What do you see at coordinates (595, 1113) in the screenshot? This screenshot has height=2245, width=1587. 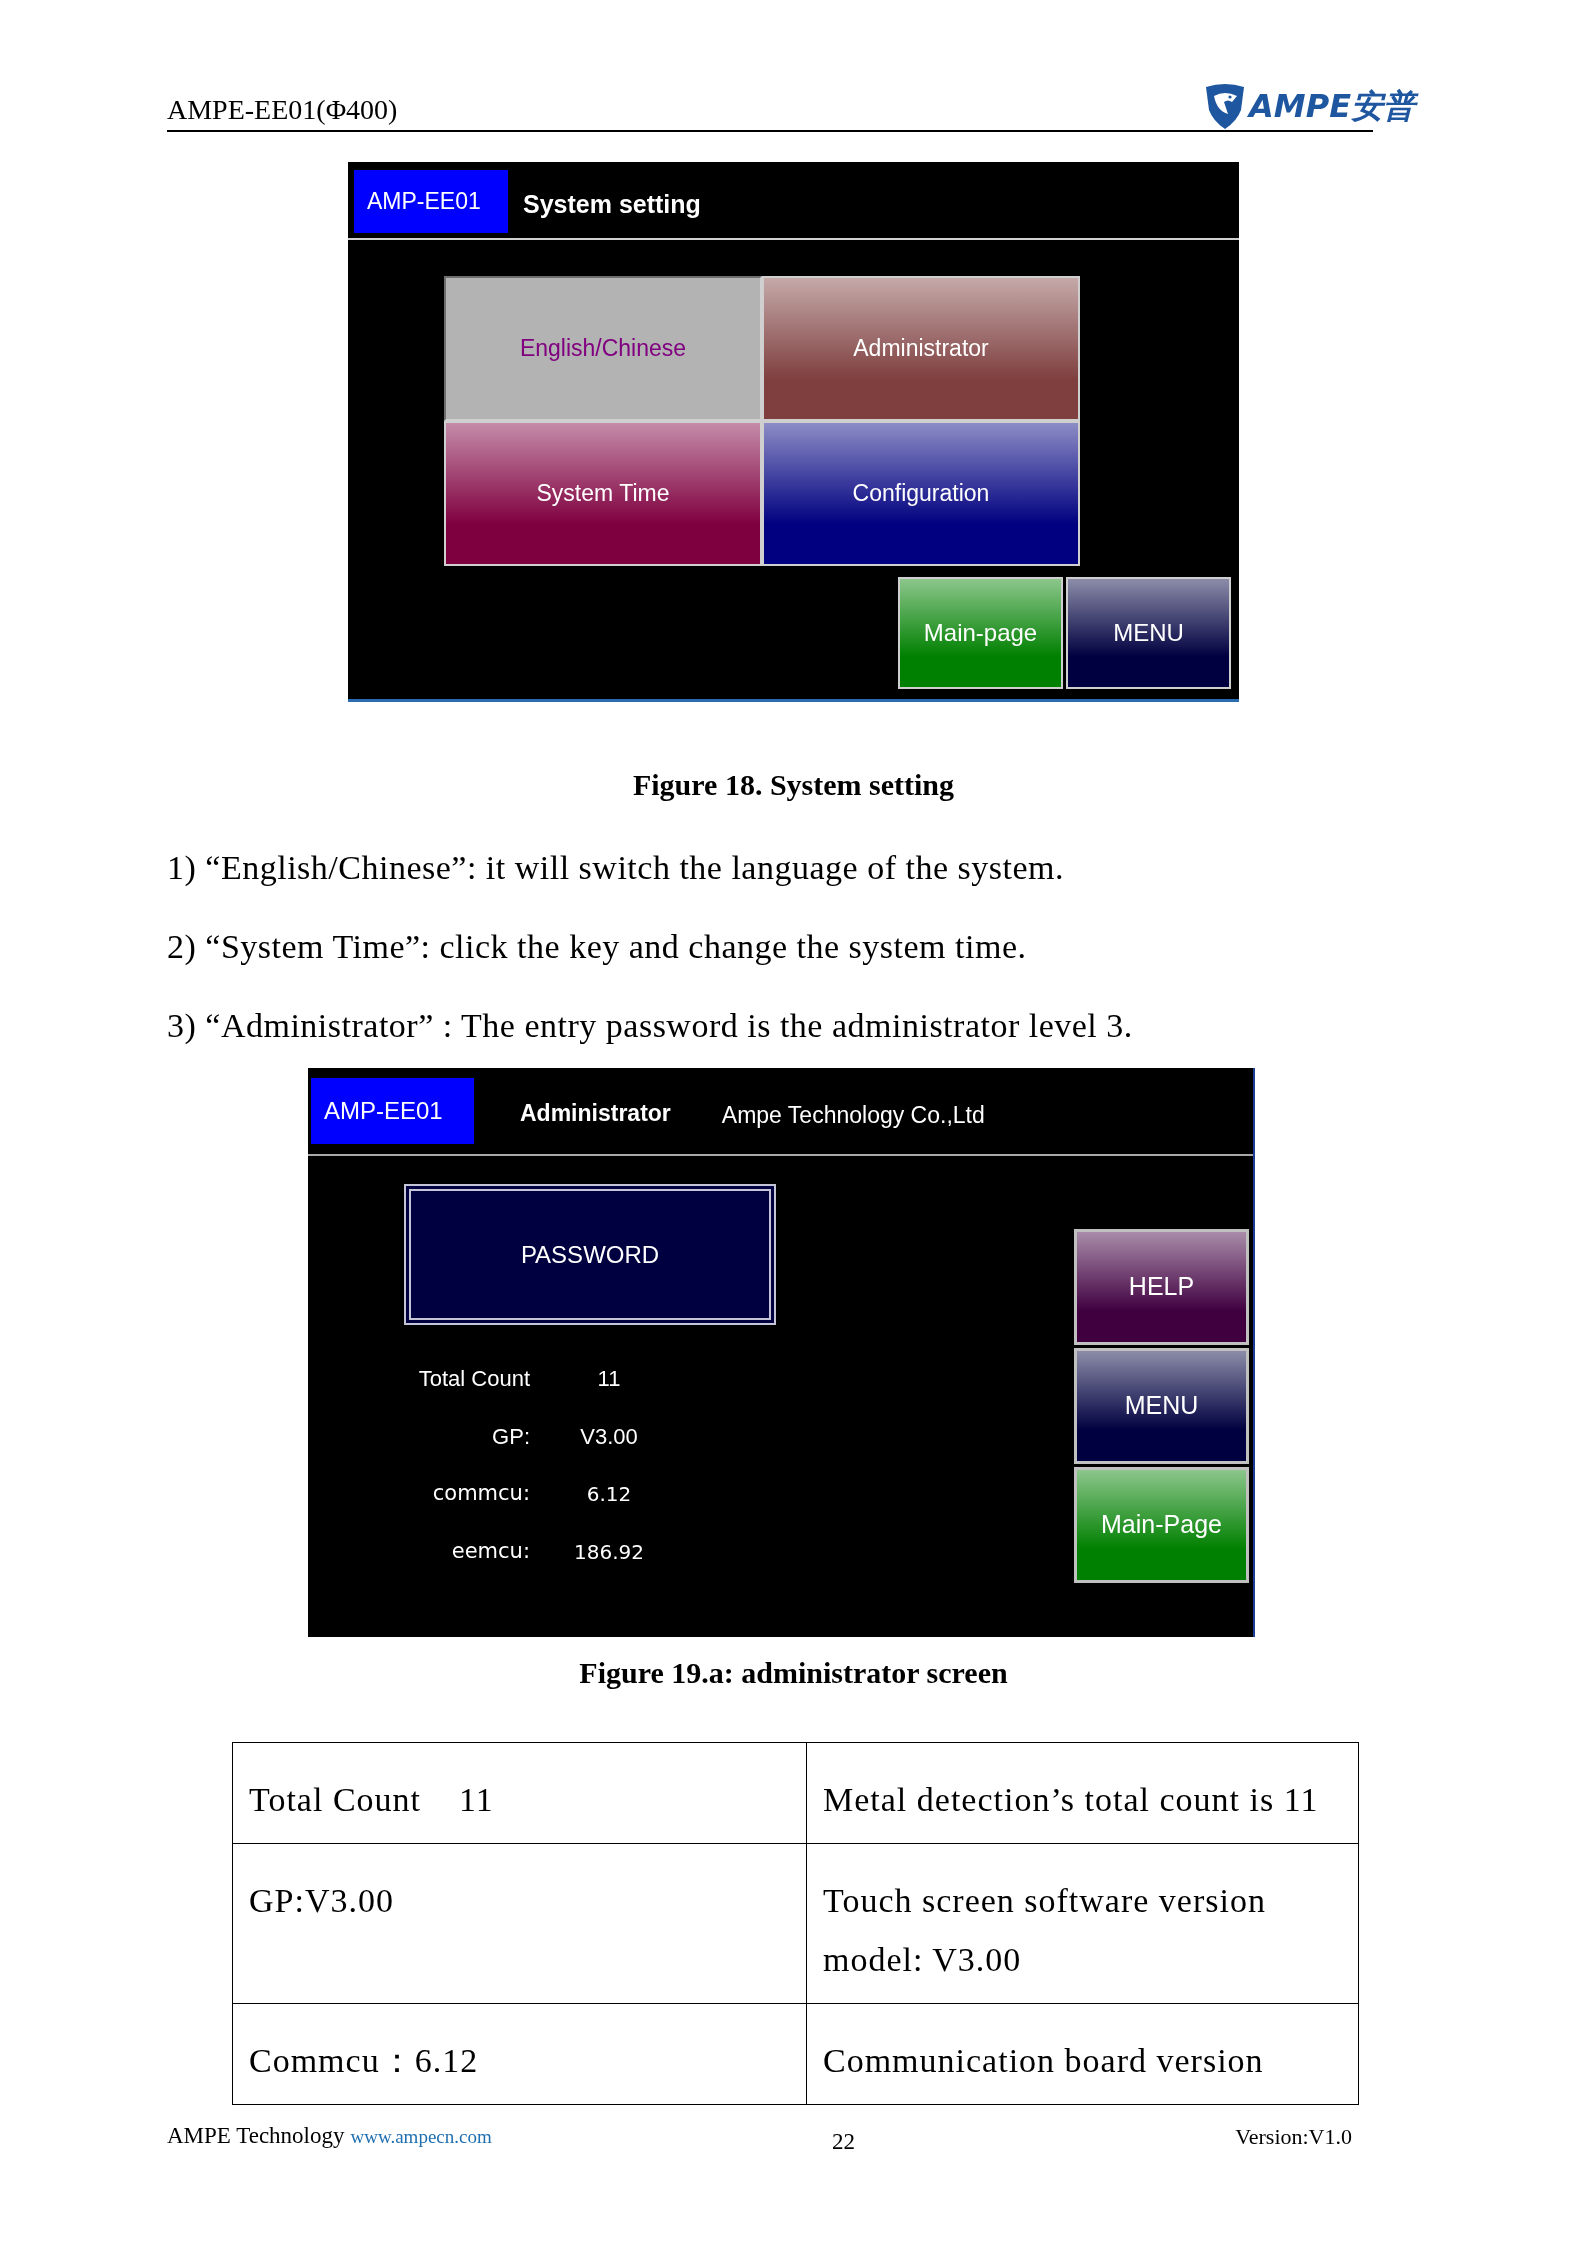 I see `screen-title: Administrator` at bounding box center [595, 1113].